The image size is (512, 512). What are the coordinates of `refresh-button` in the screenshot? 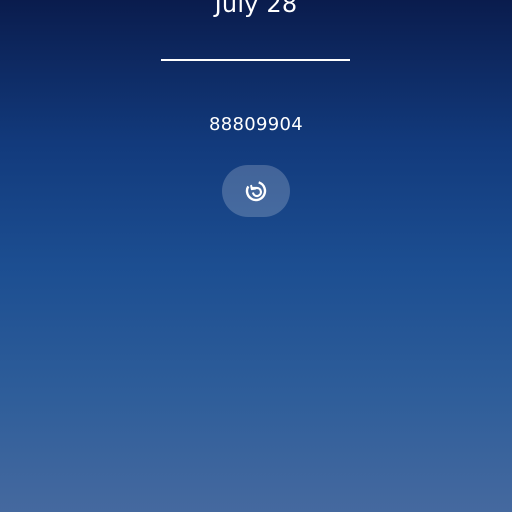 It's located at (256, 191).